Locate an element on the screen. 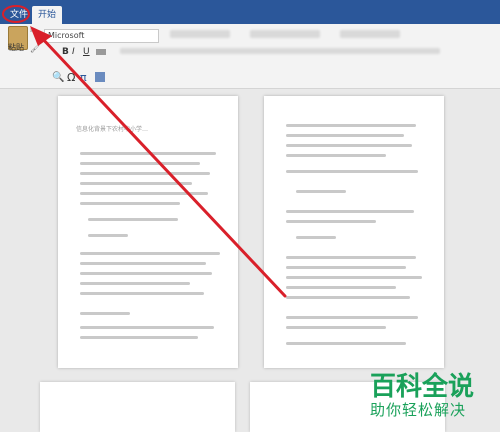  highlight-circle is located at coordinates (16, 14).